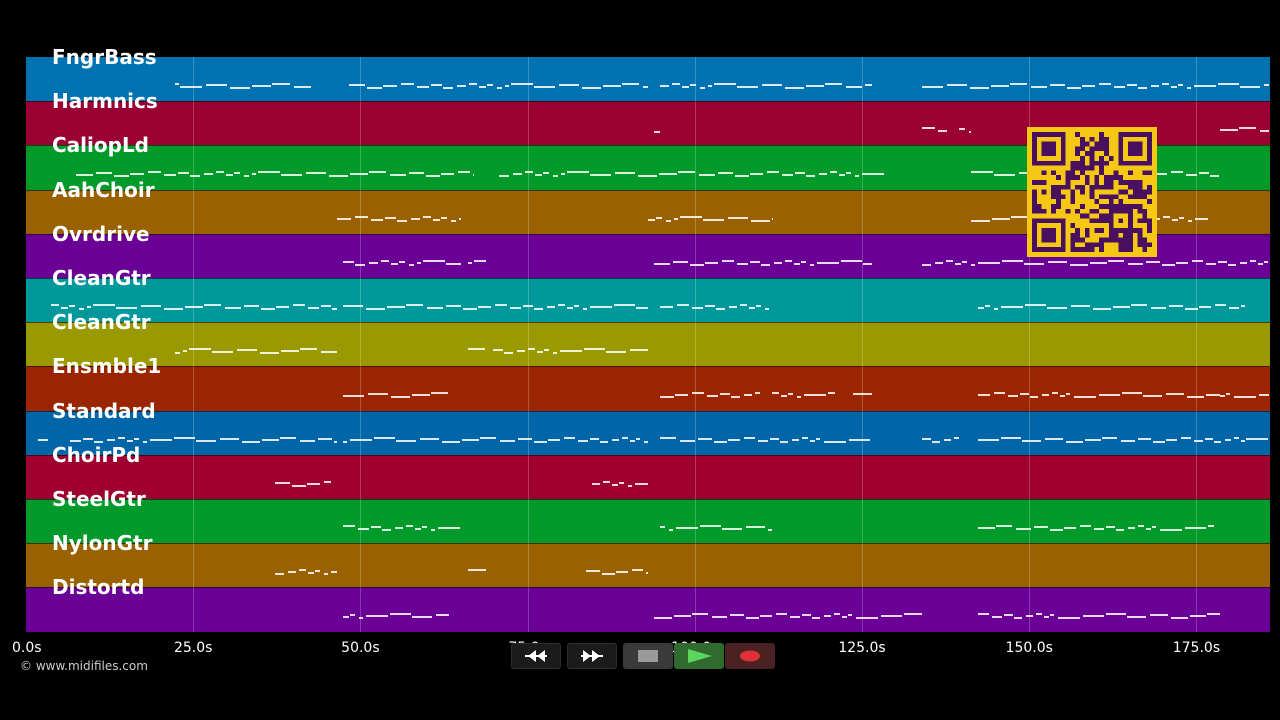  Describe the element at coordinates (750, 656) in the screenshot. I see `record-button` at that location.